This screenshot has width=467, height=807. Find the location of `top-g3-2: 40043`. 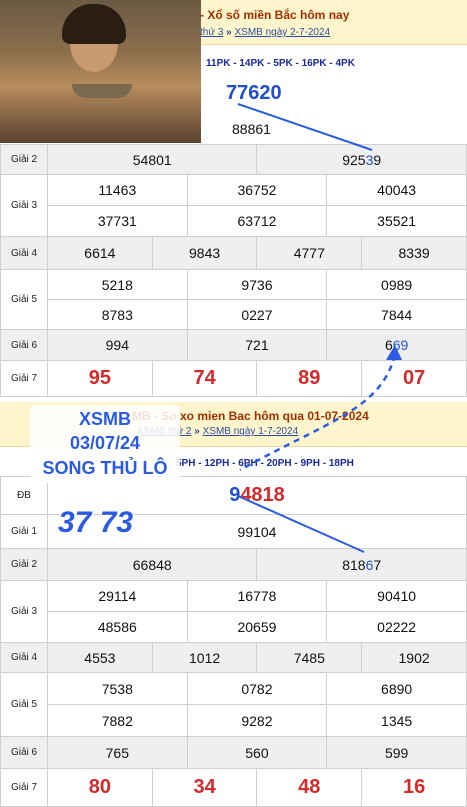

top-g3-2: 40043 is located at coordinates (396, 190).